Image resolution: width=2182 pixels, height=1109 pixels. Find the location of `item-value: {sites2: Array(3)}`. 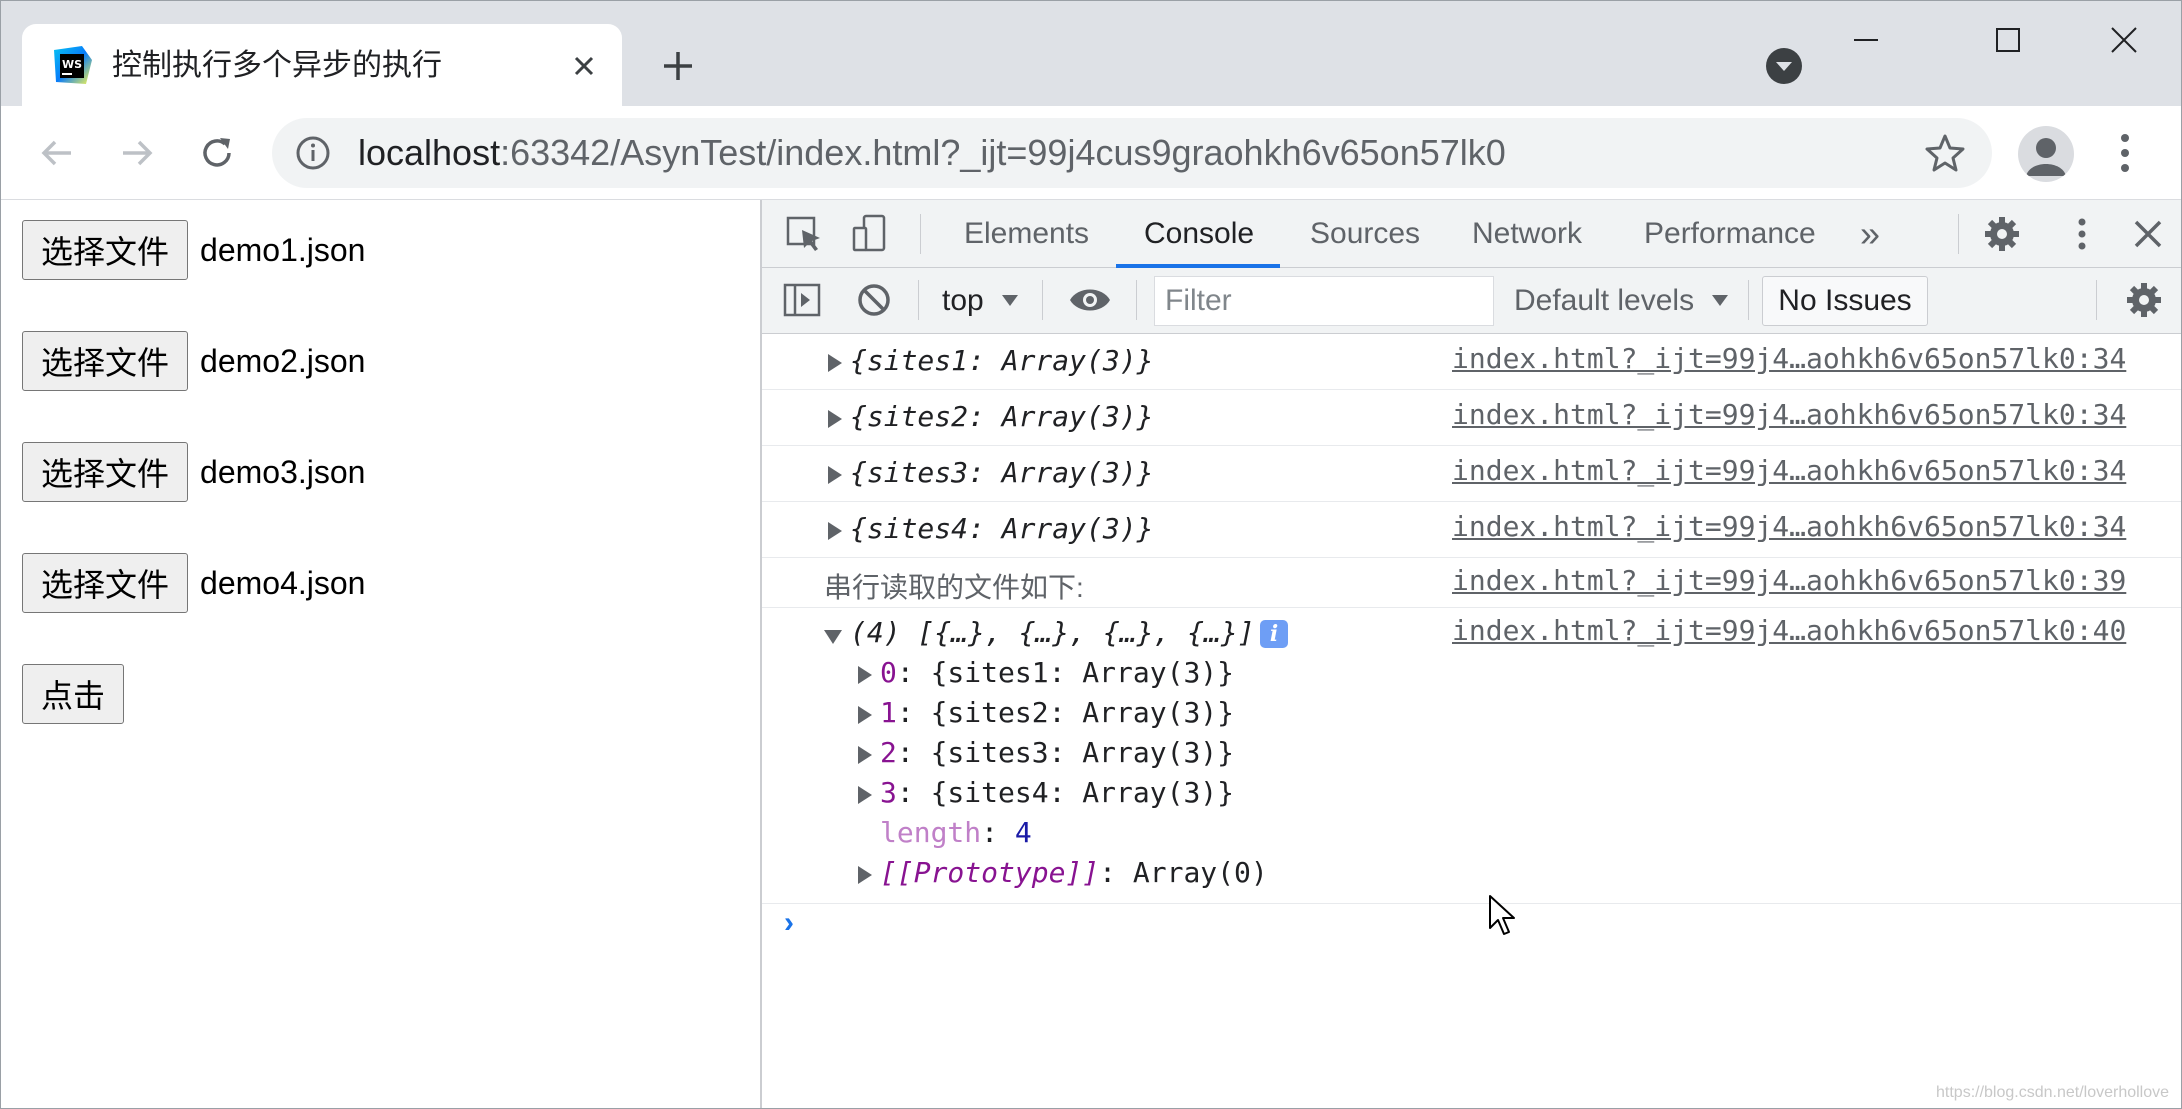

item-value: {sites2: Array(3)} is located at coordinates (1082, 712).